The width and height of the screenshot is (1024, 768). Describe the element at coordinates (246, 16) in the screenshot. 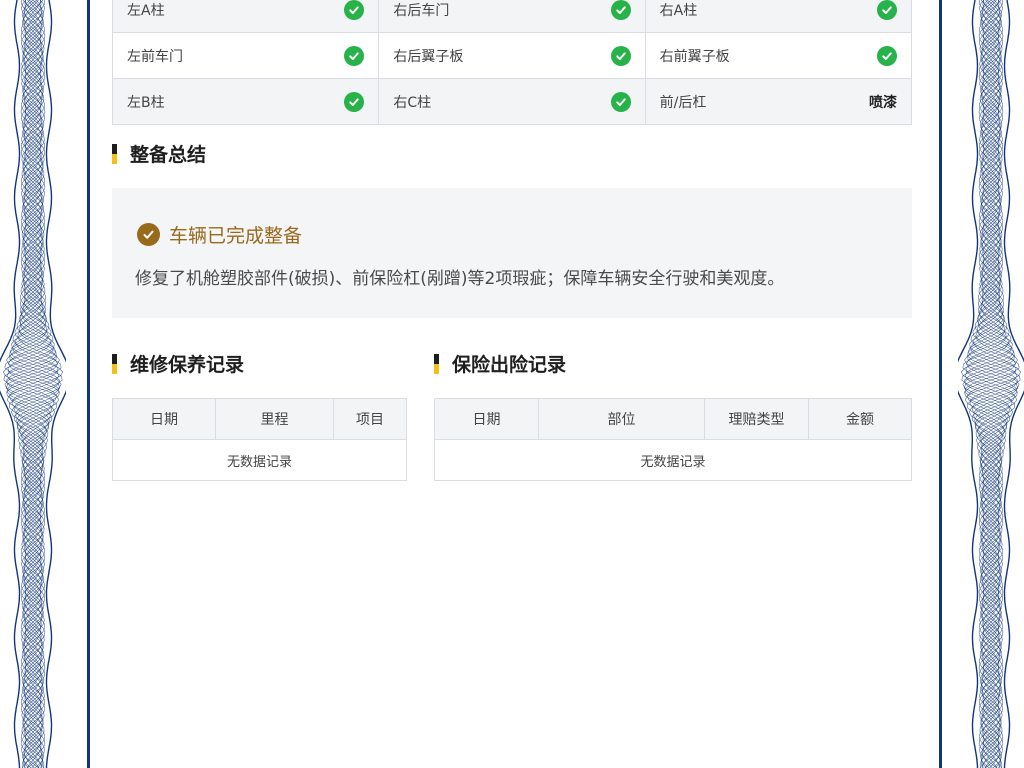

I see `inspection-item: 左A柱` at that location.